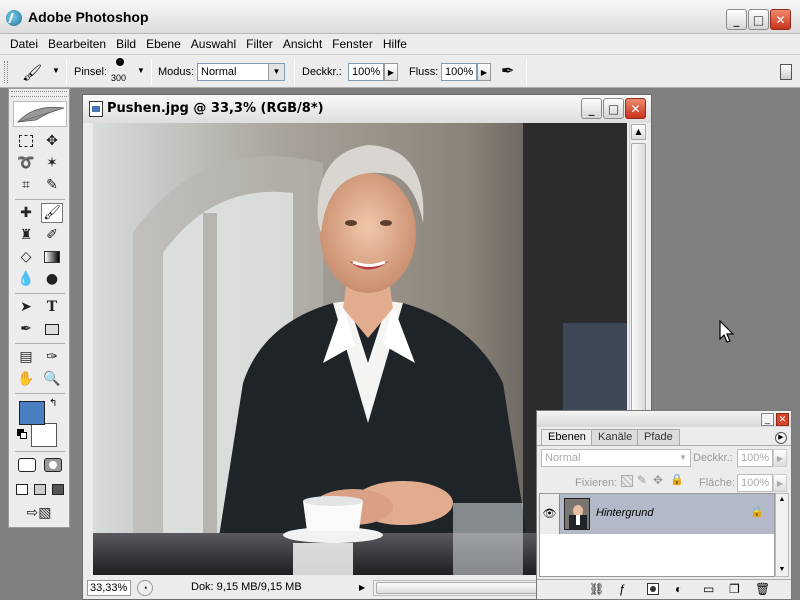 This screenshot has width=800, height=600. What do you see at coordinates (22, 434) in the screenshot?
I see `default-colors-icon` at bounding box center [22, 434].